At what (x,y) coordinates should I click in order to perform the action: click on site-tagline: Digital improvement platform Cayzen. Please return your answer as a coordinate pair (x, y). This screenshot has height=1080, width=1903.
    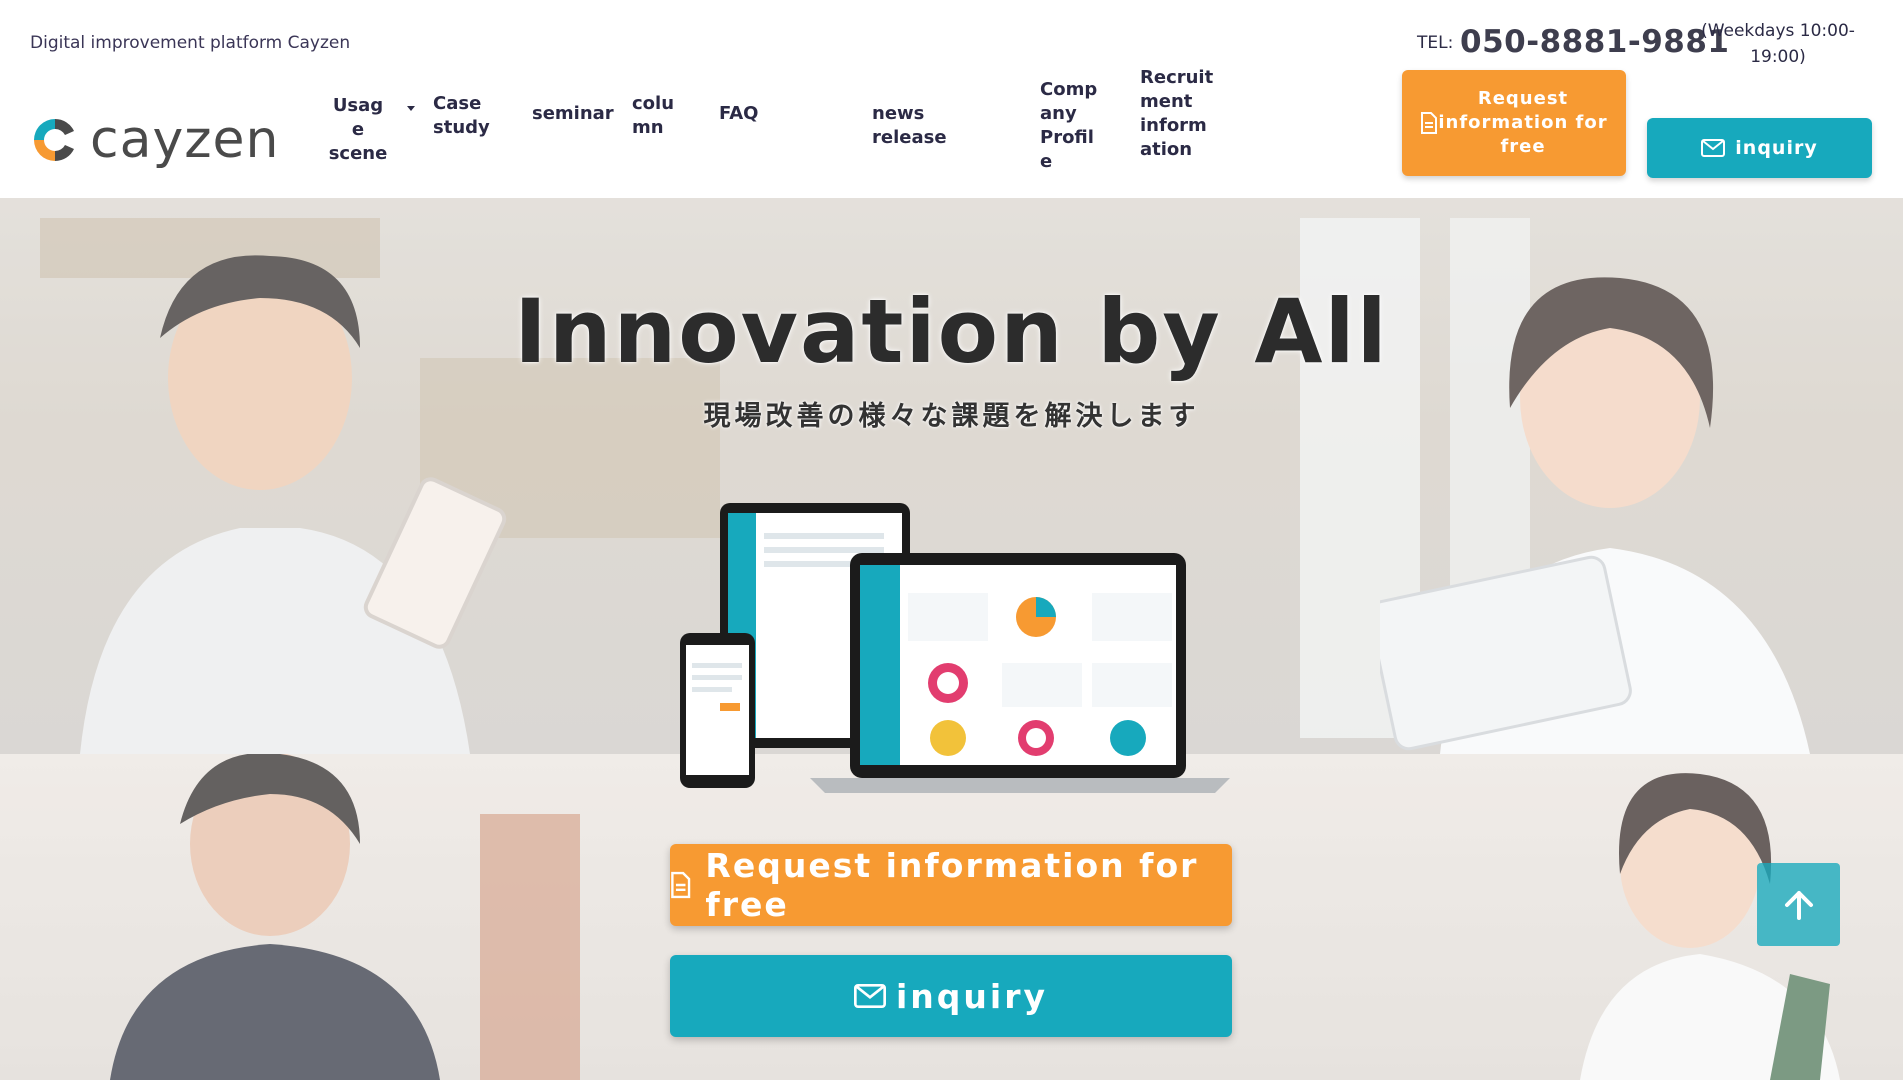
    Looking at the image, I should click on (190, 43).